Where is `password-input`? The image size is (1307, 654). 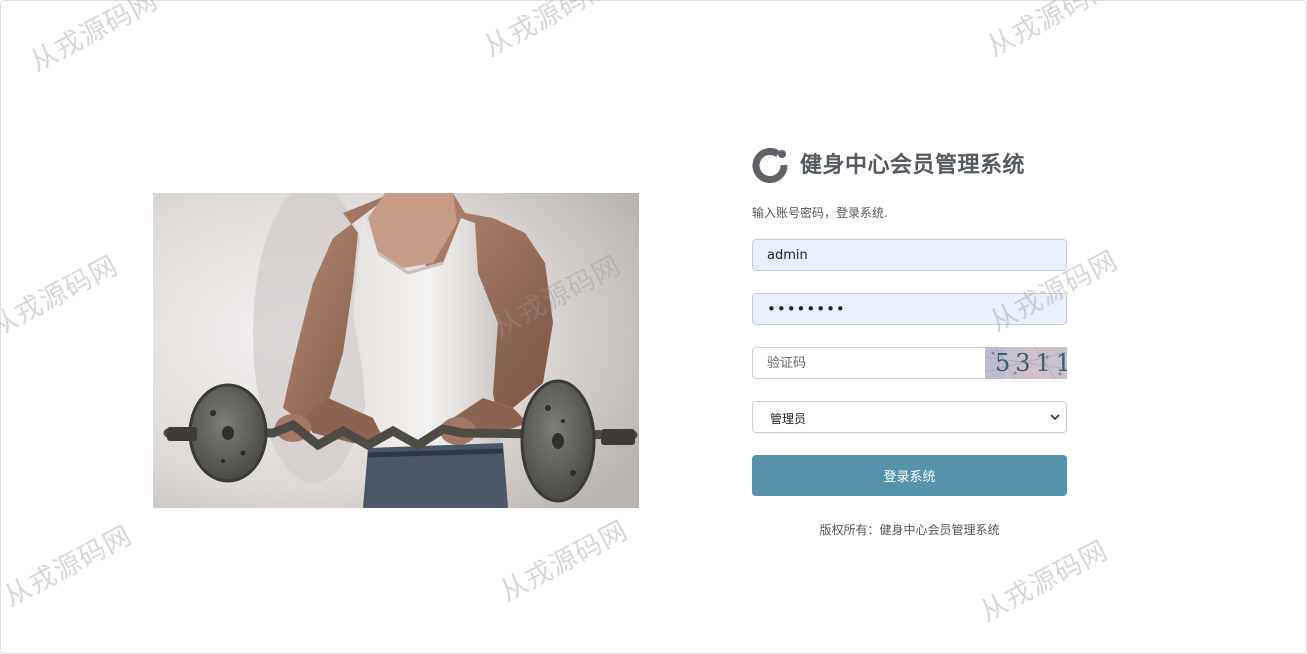
password-input is located at coordinates (909, 309).